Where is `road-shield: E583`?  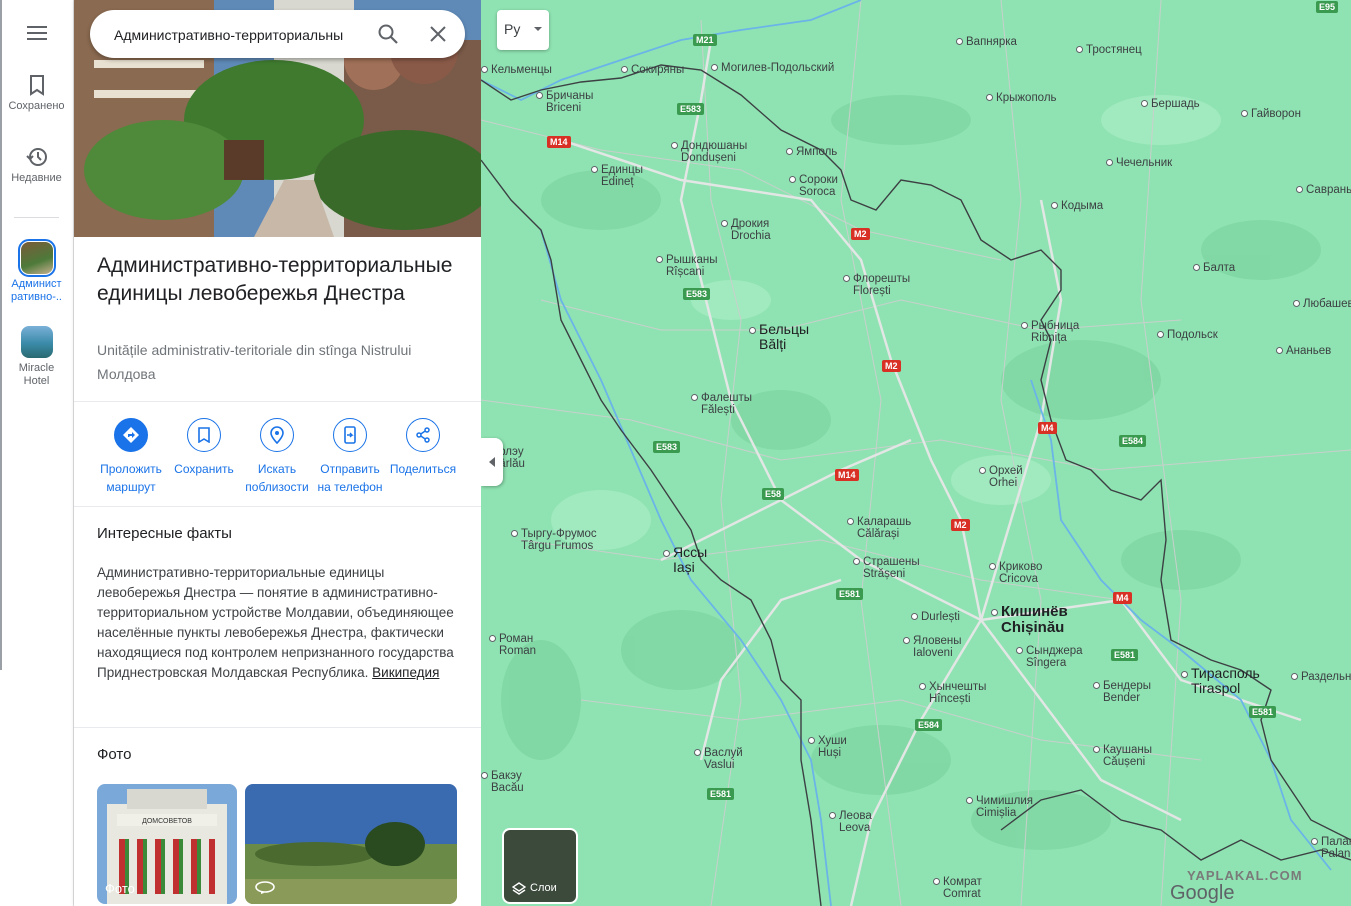 road-shield: E583 is located at coordinates (697, 294).